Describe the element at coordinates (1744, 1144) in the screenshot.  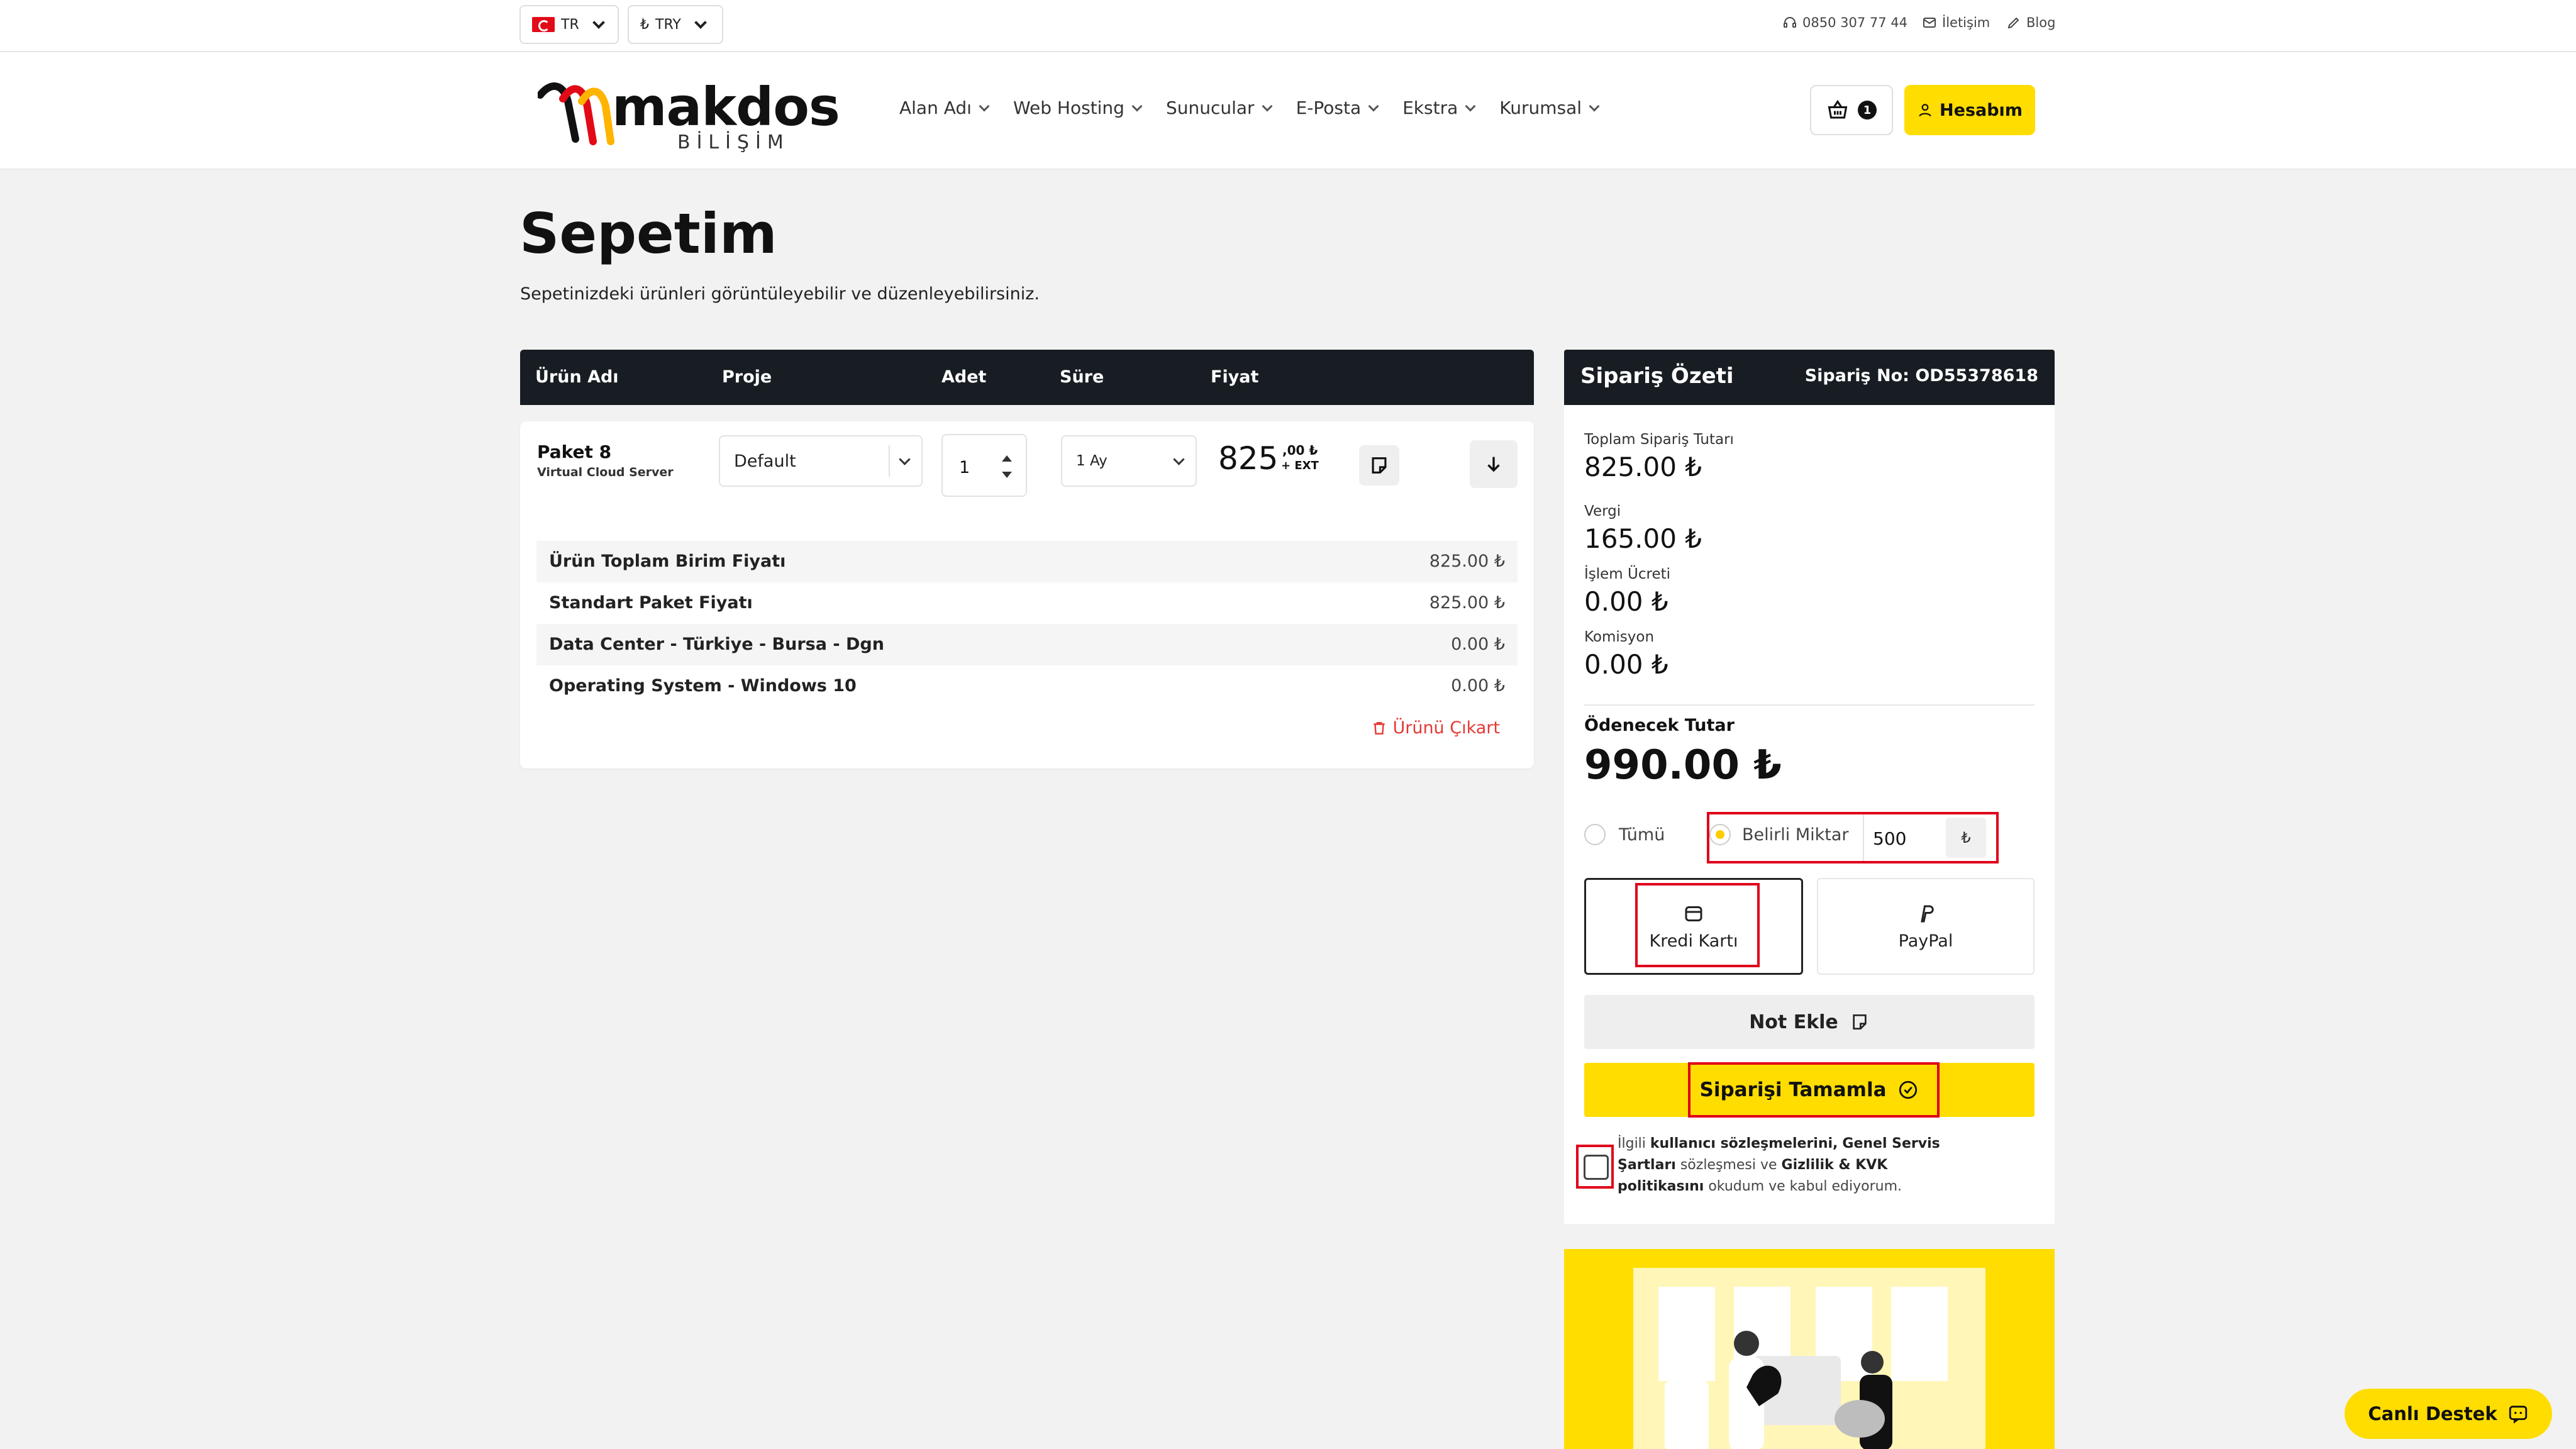
I see `user-agreements-link: kullanıcı sözleşmelerini,` at that location.